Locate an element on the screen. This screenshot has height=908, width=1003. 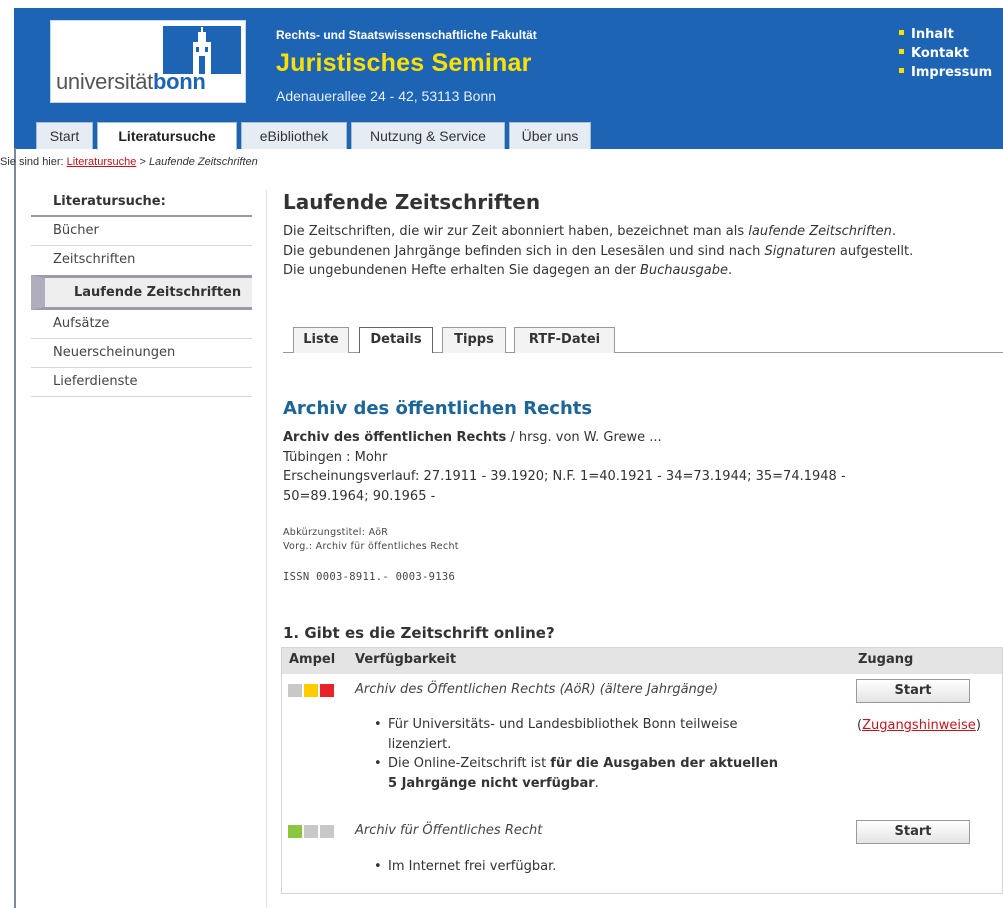
util-link-impressum: Impressum is located at coordinates (945, 72).